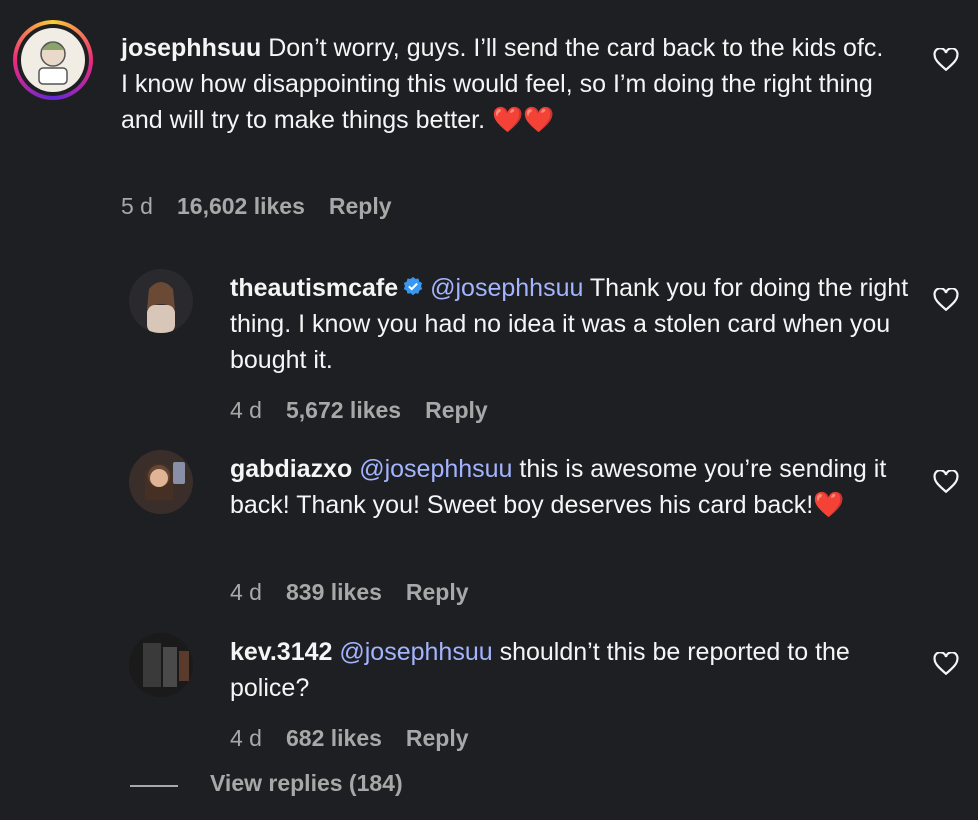 The width and height of the screenshot is (978, 820). What do you see at coordinates (306, 783) in the screenshot?
I see `view-replies-button: View replies (184)` at bounding box center [306, 783].